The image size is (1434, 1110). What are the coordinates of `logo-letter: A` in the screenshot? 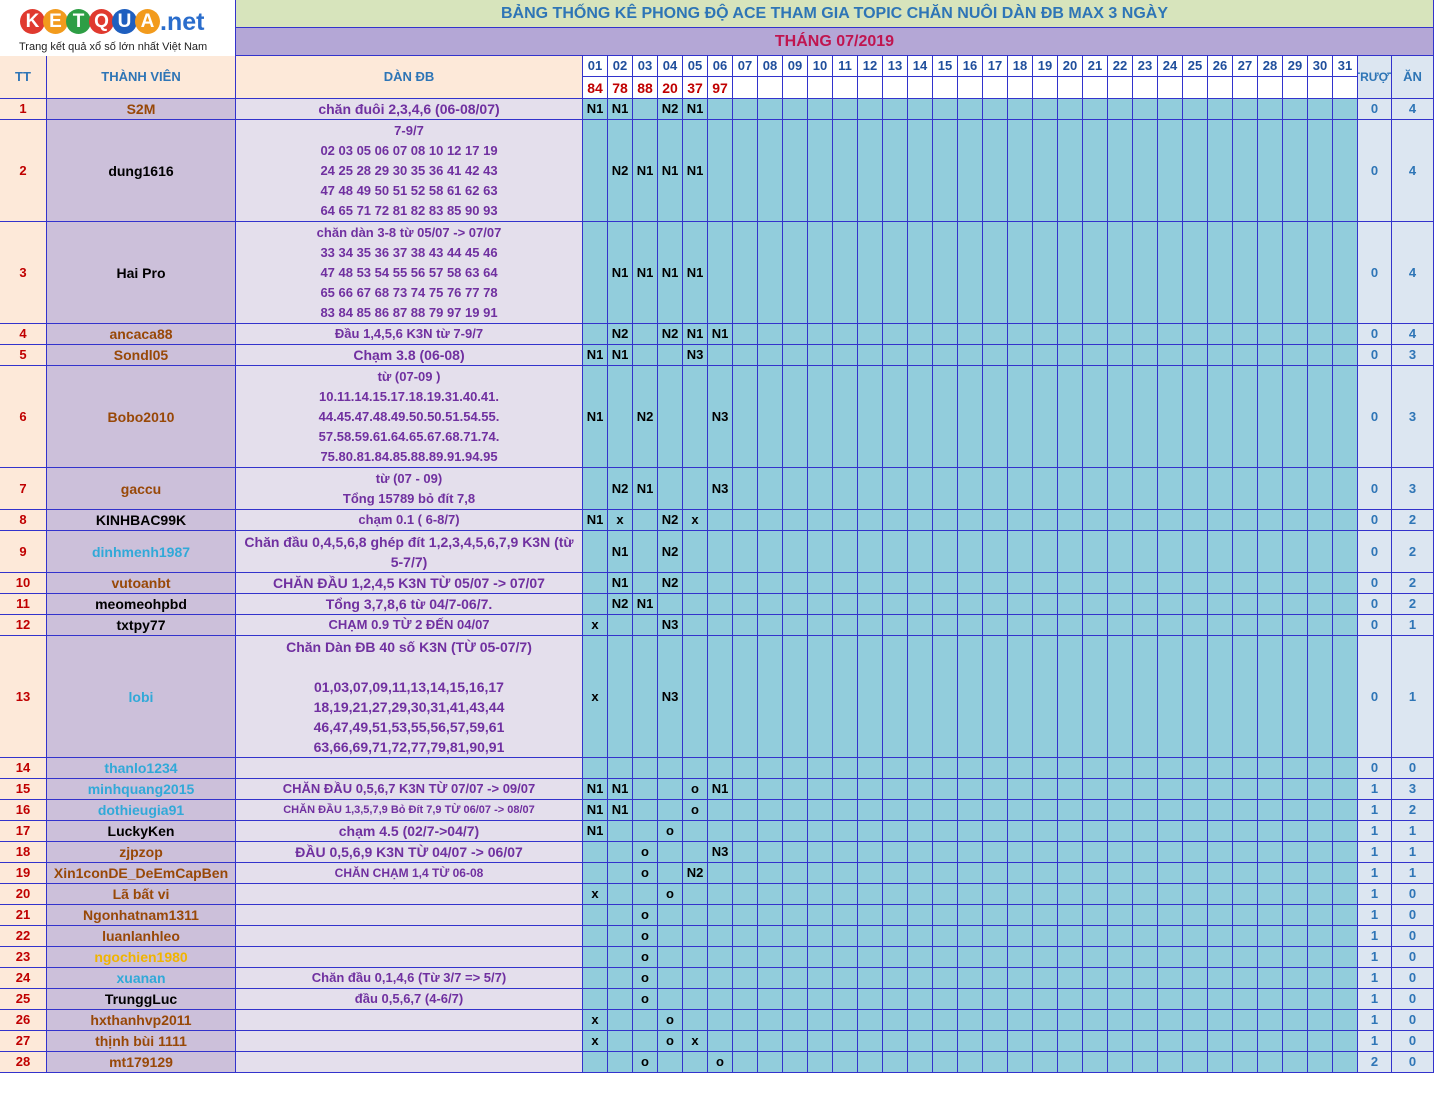 It's located at (147, 21).